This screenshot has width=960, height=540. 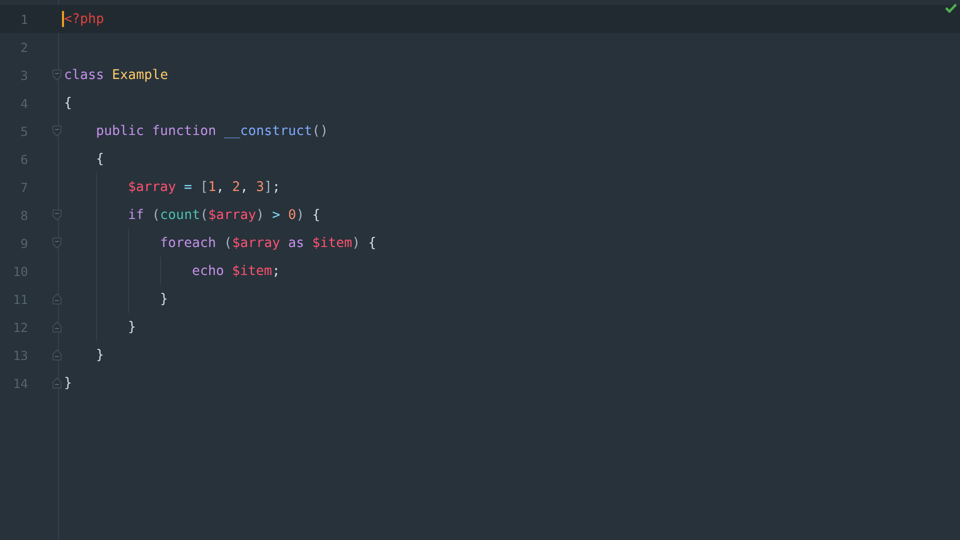 I want to click on code-line: public function __construct(), so click(x=212, y=131).